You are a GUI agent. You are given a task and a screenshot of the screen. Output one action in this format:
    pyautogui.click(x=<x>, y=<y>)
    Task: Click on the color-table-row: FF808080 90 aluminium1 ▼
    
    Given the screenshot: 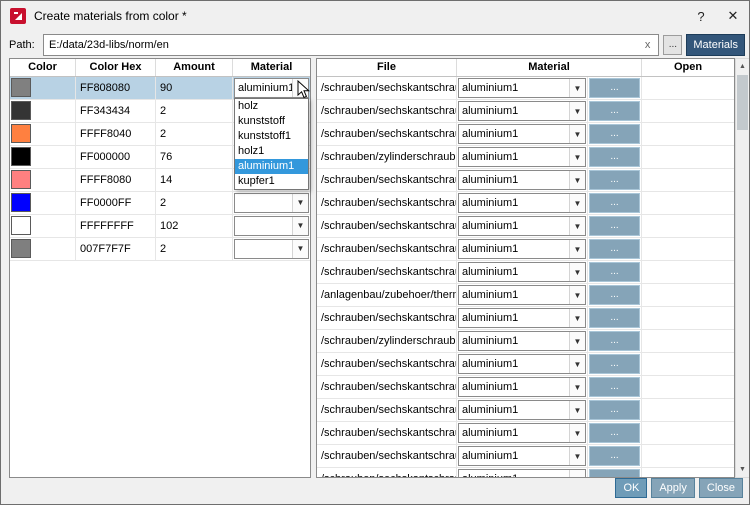 What is the action you would take?
    pyautogui.click(x=160, y=88)
    